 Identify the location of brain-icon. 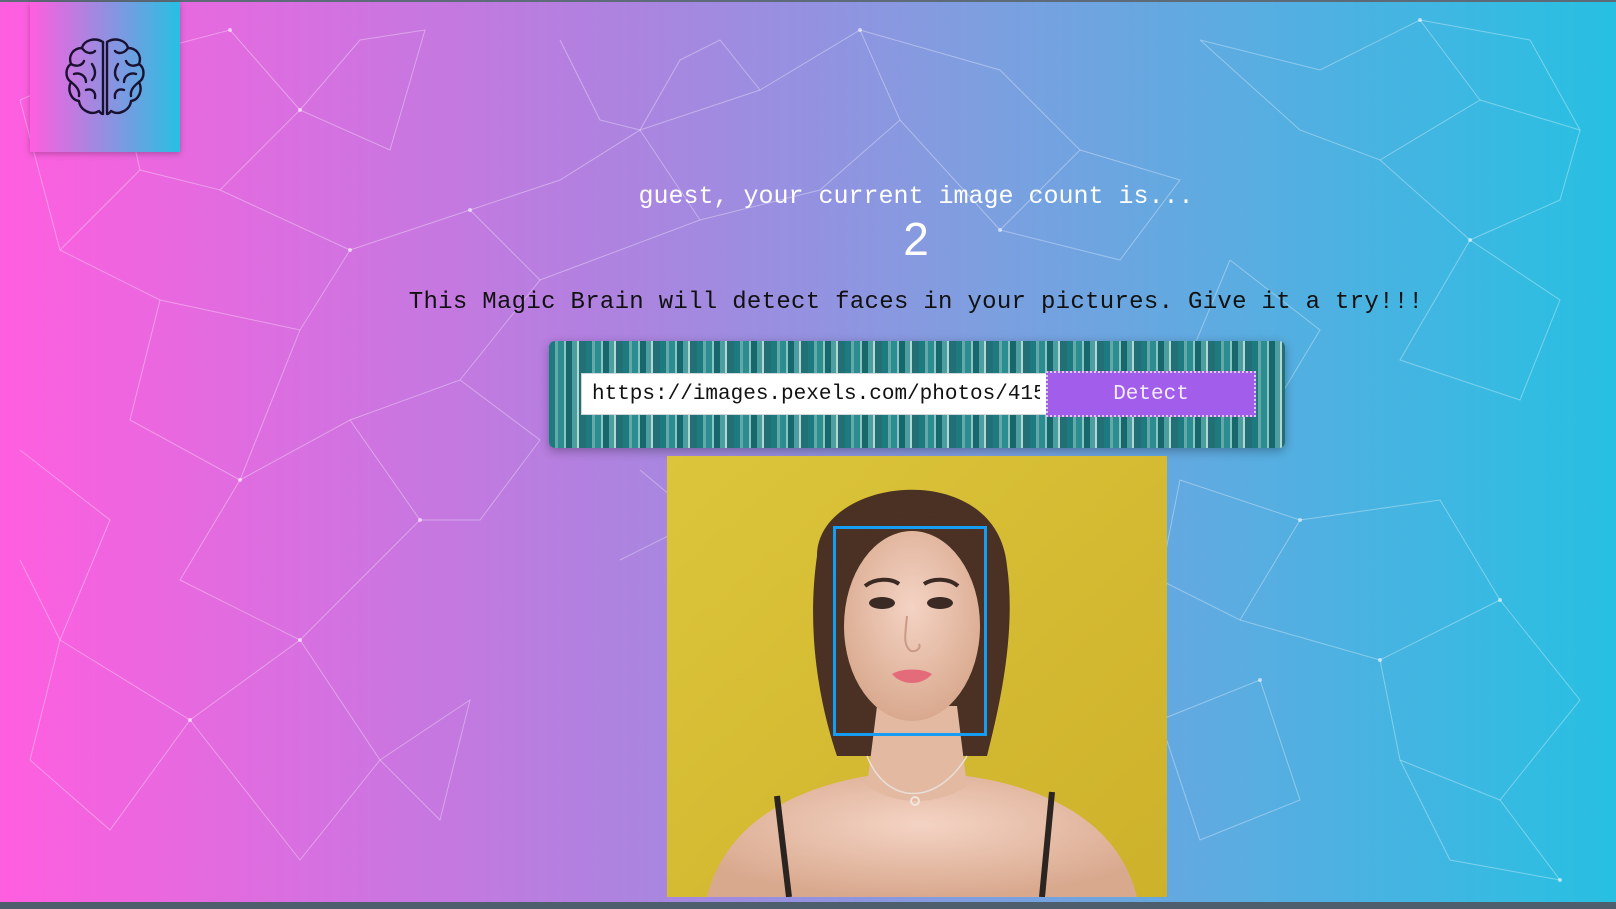
(105, 77).